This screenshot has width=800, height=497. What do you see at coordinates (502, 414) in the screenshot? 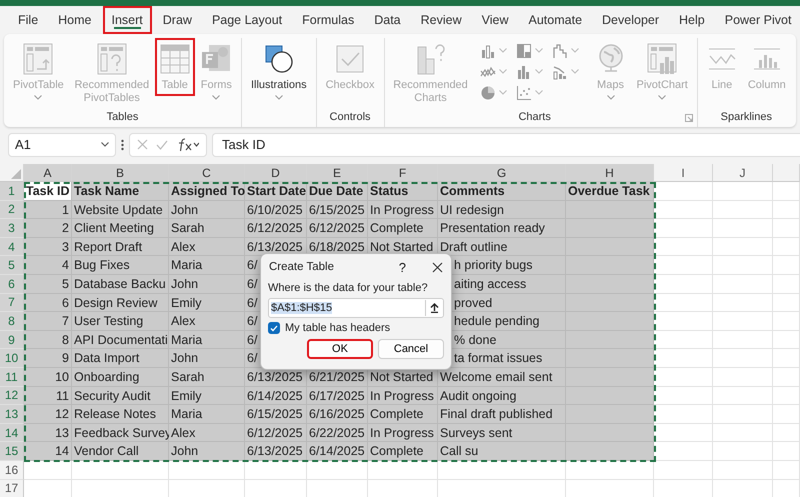
I see `table-cell: Final draft published` at bounding box center [502, 414].